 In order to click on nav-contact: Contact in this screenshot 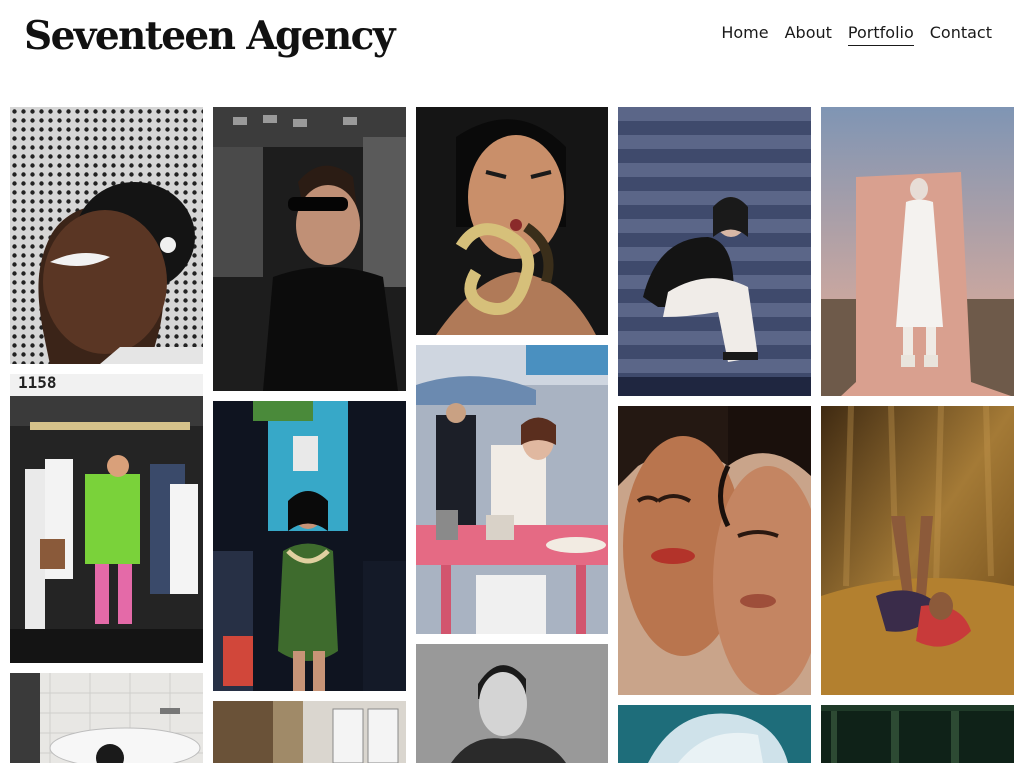, I will do `click(961, 34)`.